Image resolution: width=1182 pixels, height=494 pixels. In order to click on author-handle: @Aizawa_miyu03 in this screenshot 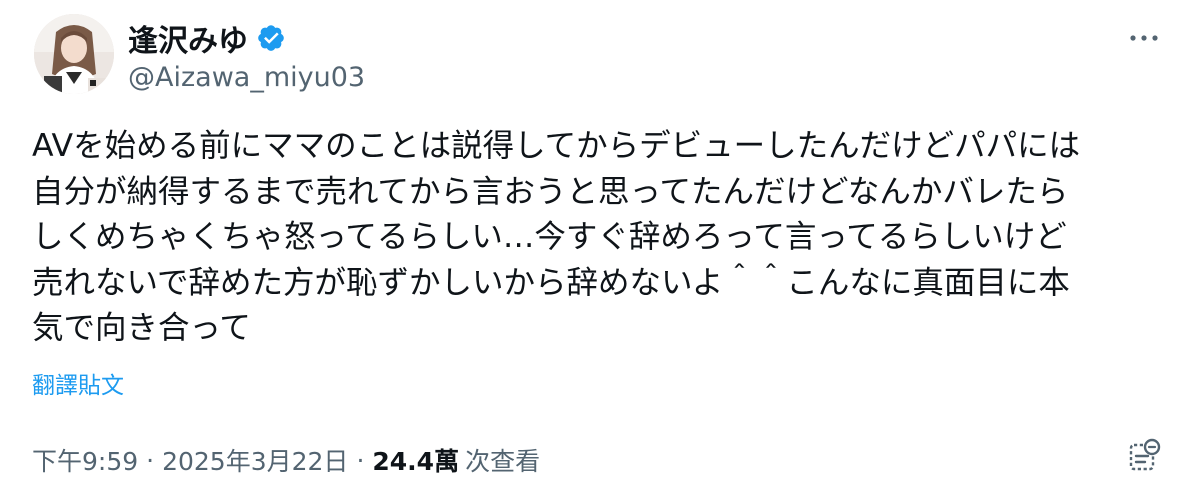, I will do `click(246, 78)`.